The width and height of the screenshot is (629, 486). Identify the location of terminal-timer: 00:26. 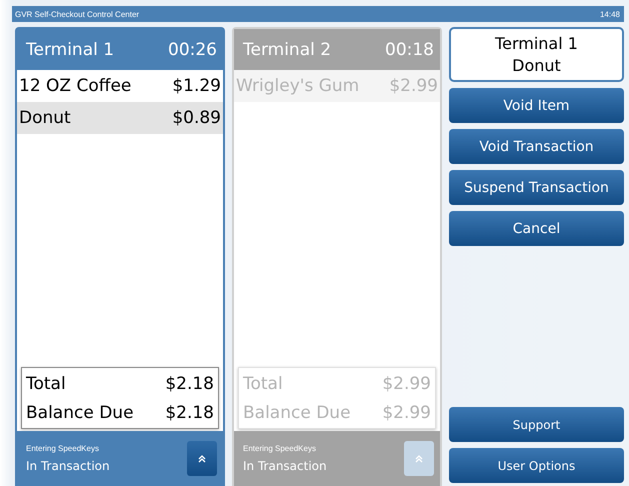
(192, 50).